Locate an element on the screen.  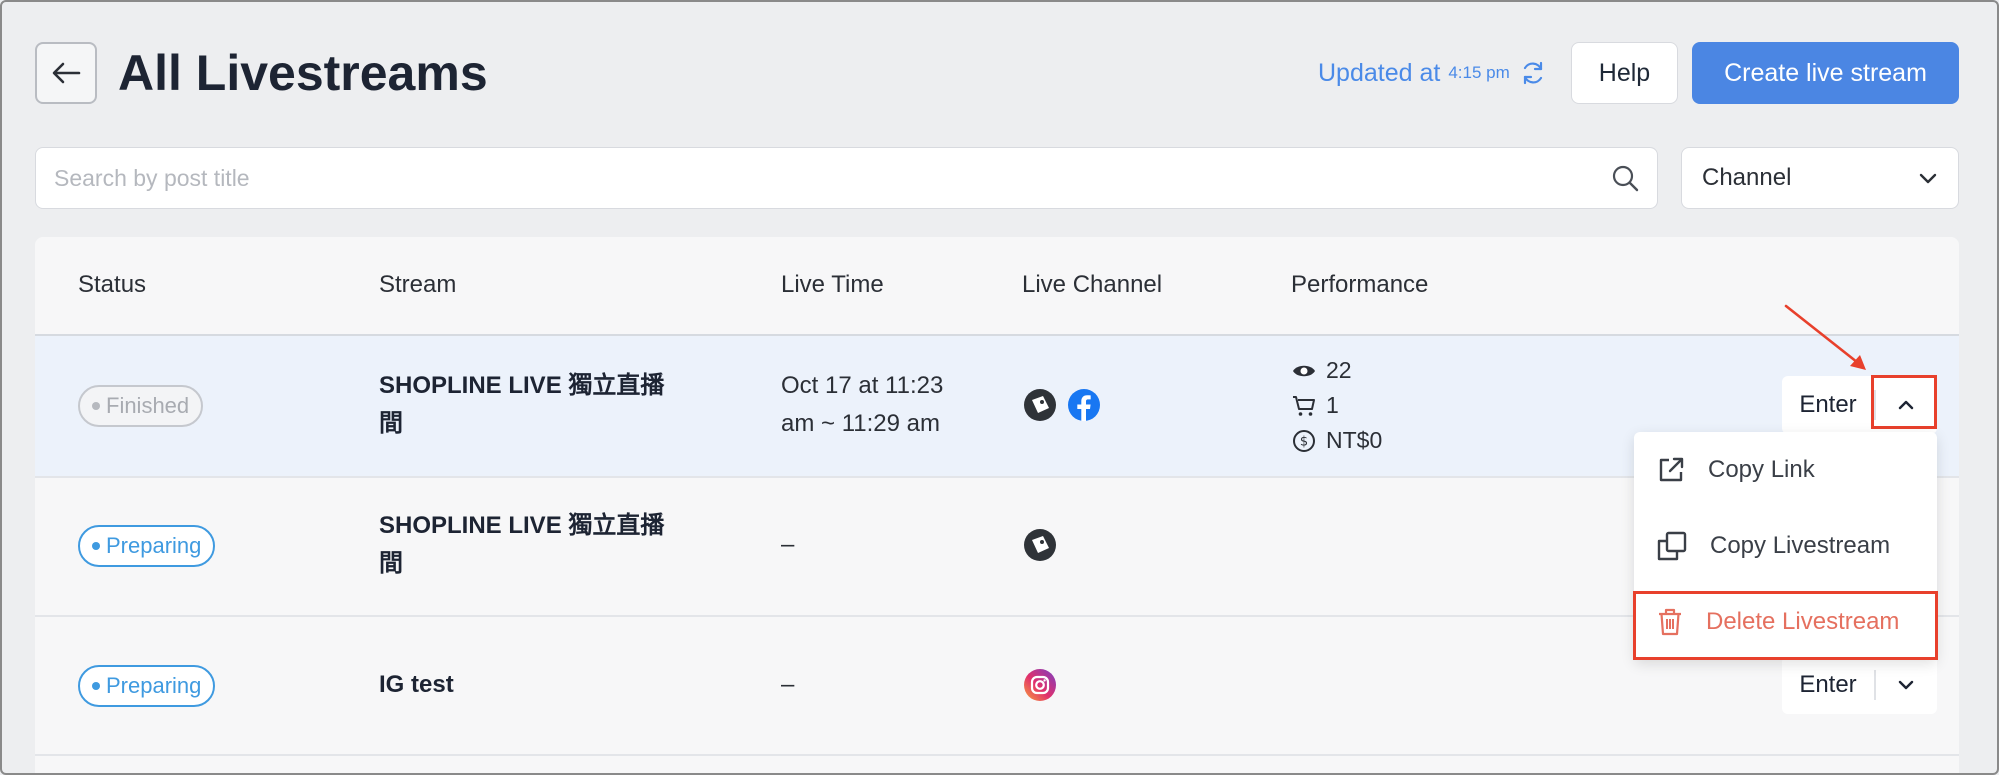
channel-filter-label: Channel is located at coordinates (1747, 177).